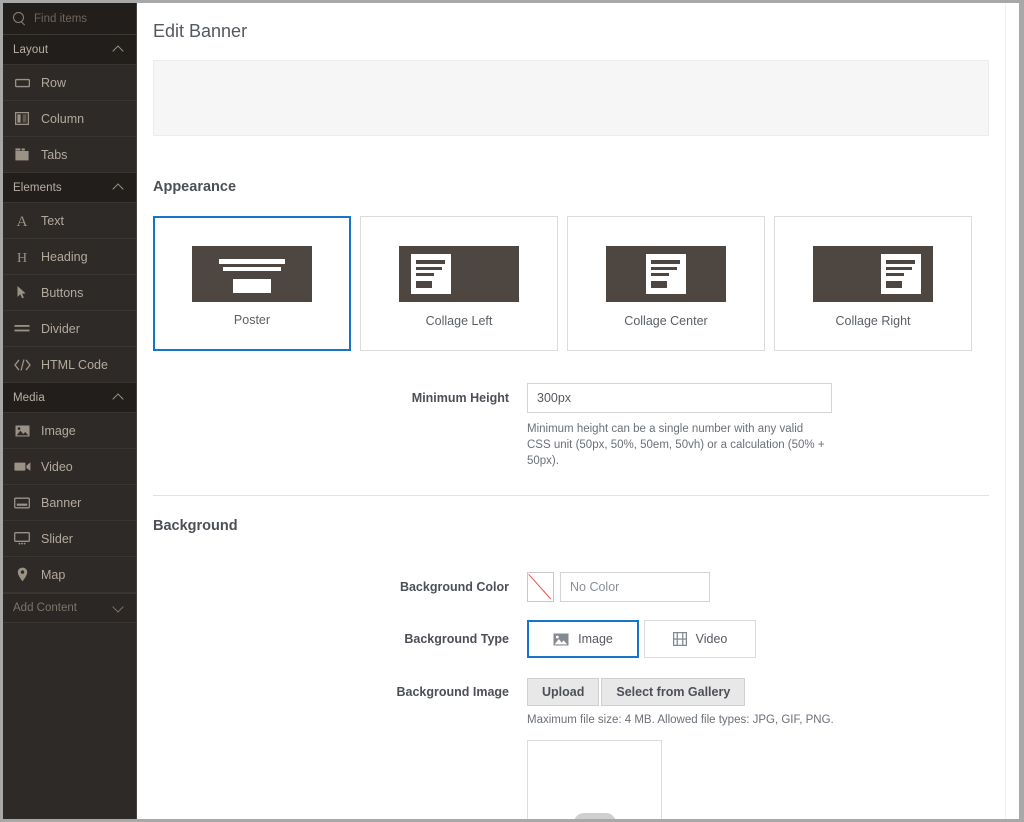  Describe the element at coordinates (595, 639) in the screenshot. I see `background-type-option-label: Image` at that location.